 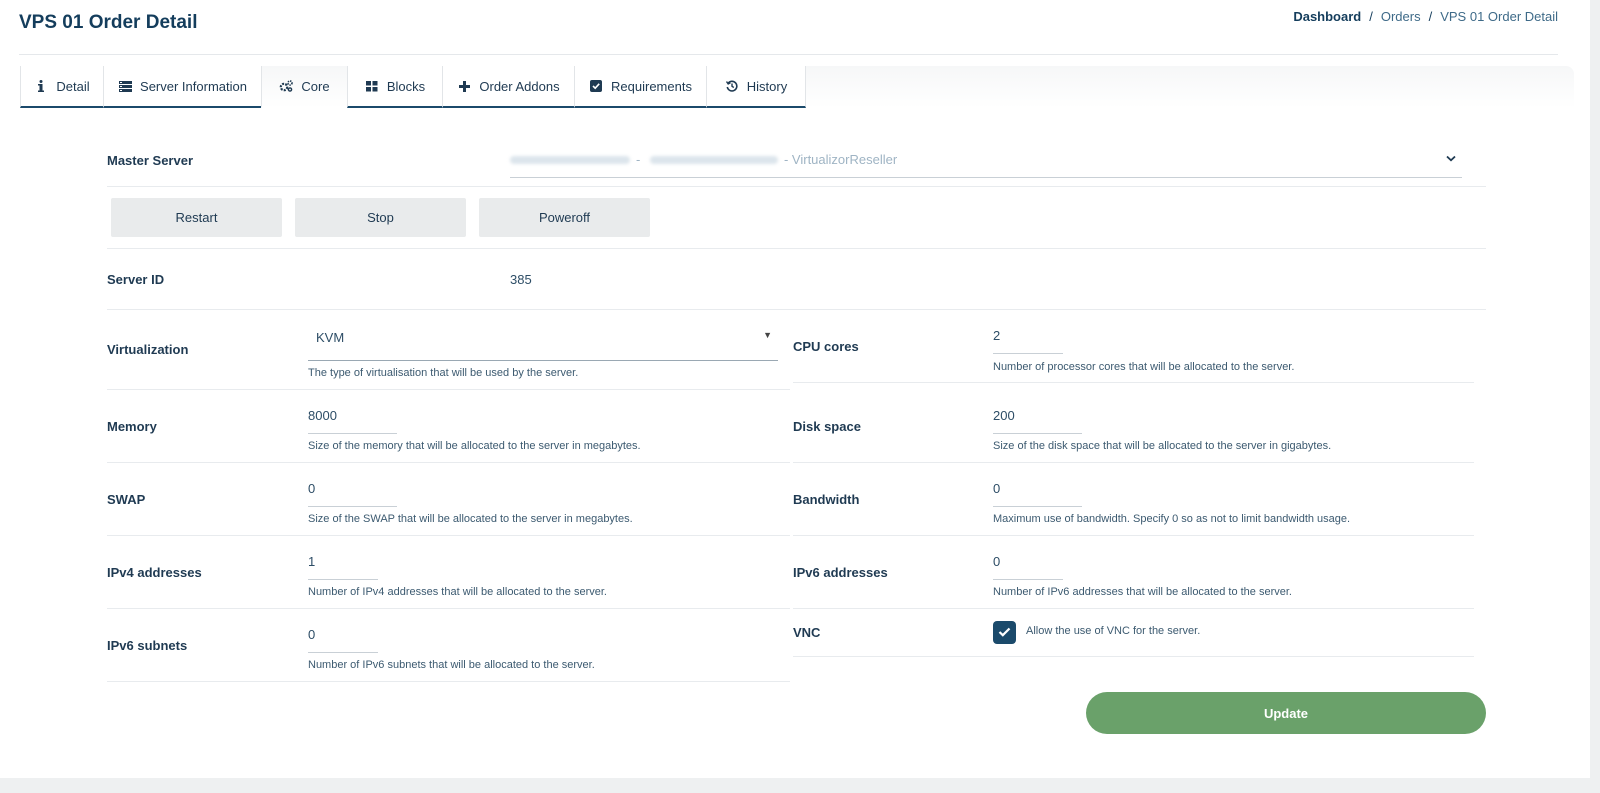 I want to click on ipv6-value: 0, so click(x=1028, y=567).